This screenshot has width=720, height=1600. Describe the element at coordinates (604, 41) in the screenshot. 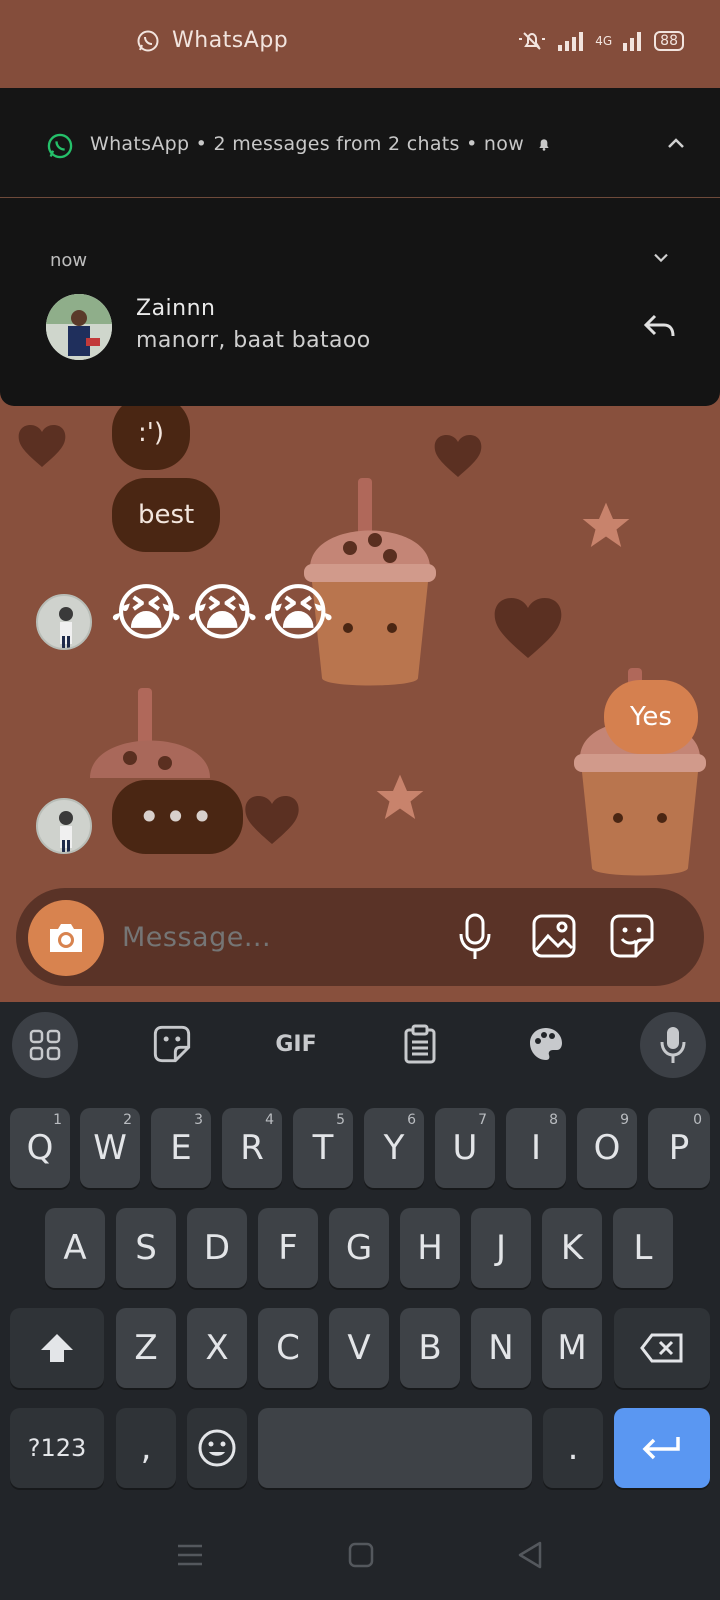

I see `network-type: 4G` at that location.